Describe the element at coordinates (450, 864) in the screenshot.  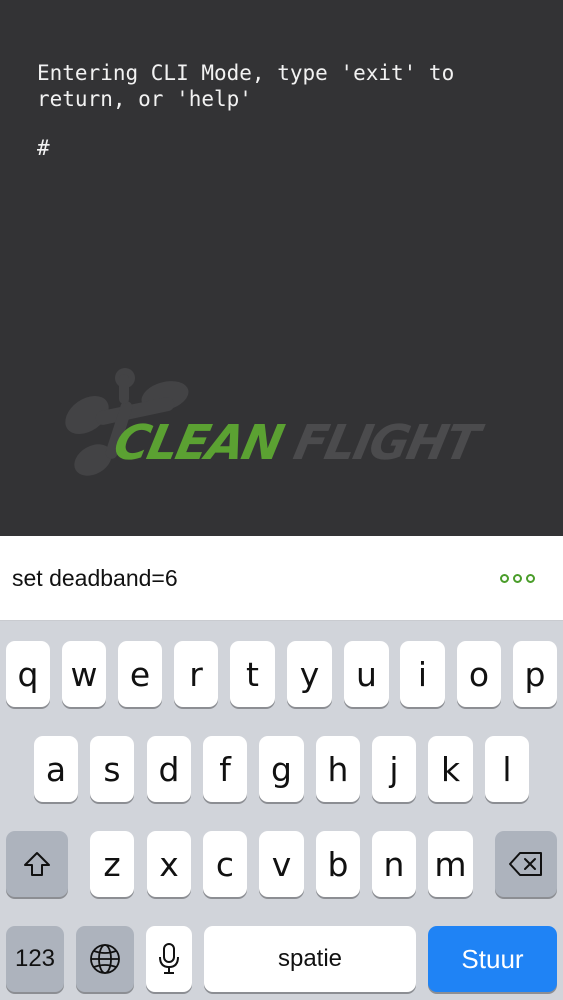
I see `key-m: m` at that location.